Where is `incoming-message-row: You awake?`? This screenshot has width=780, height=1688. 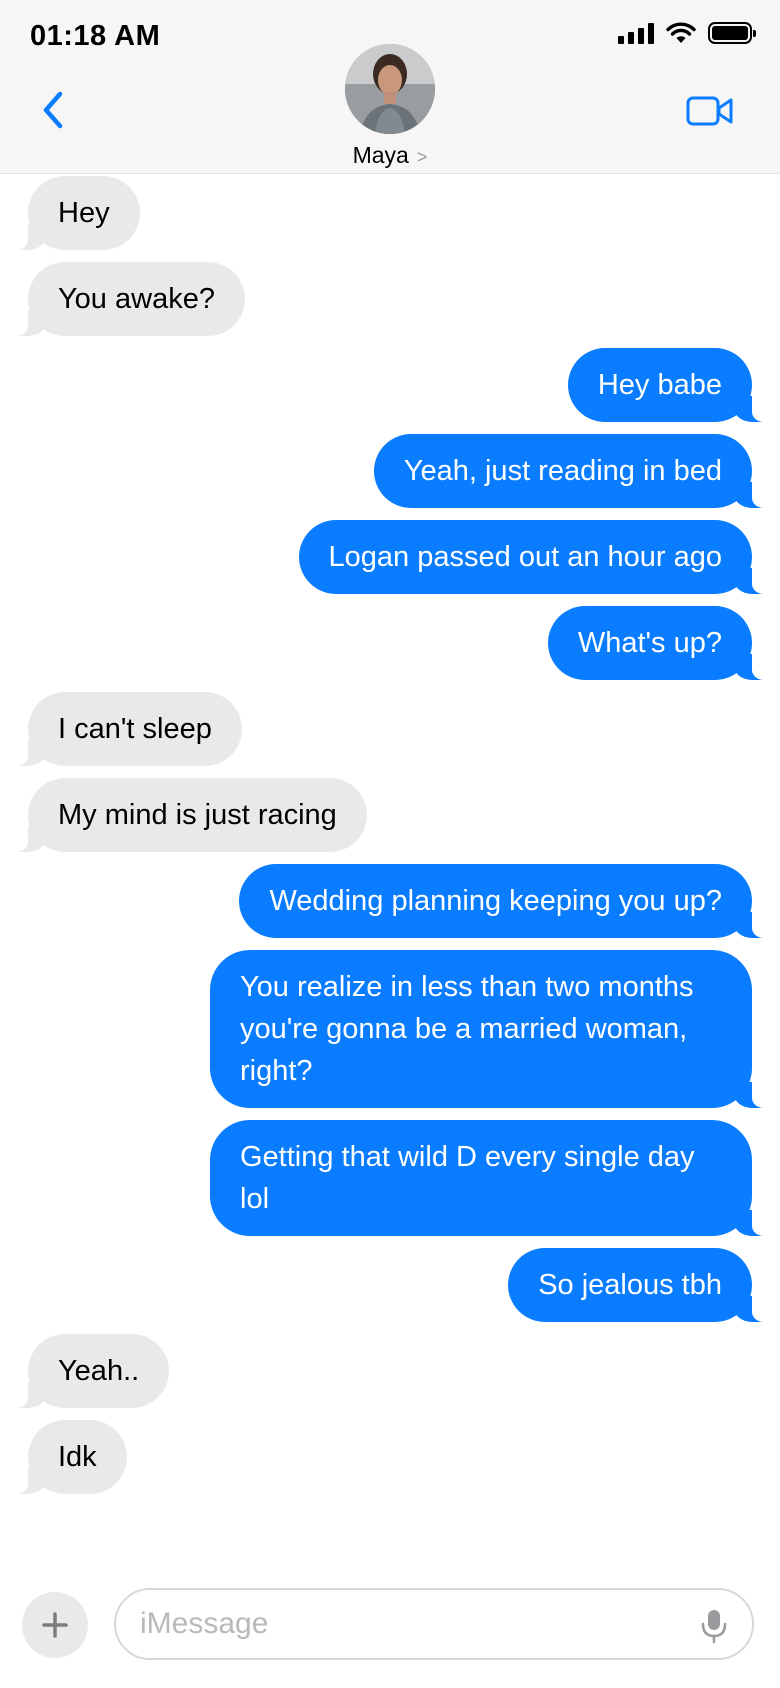 incoming-message-row: You awake? is located at coordinates (390, 299).